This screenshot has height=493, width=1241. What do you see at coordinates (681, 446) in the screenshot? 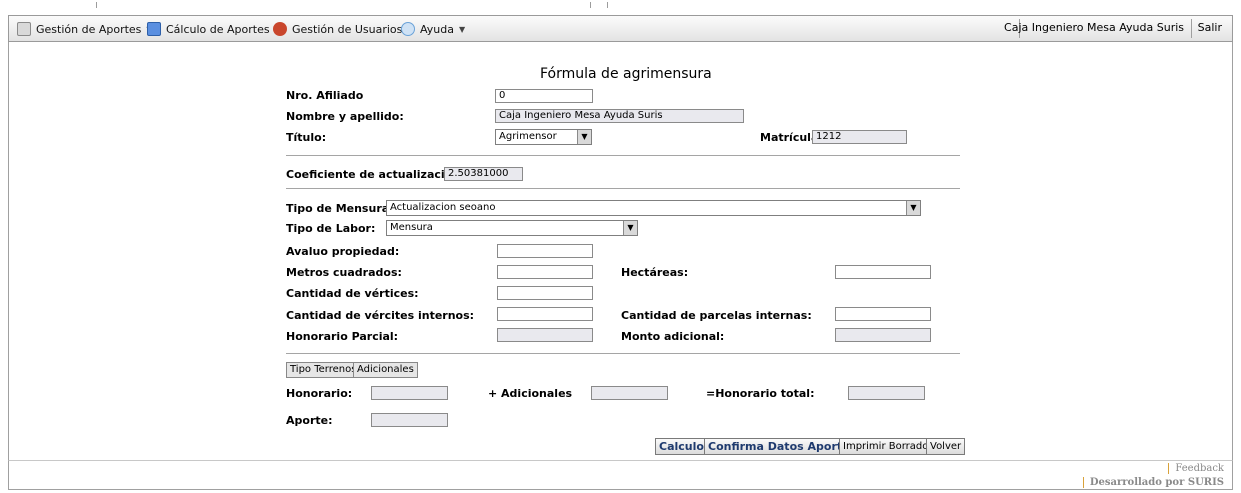
I see `calculo-button: Calculo` at bounding box center [681, 446].